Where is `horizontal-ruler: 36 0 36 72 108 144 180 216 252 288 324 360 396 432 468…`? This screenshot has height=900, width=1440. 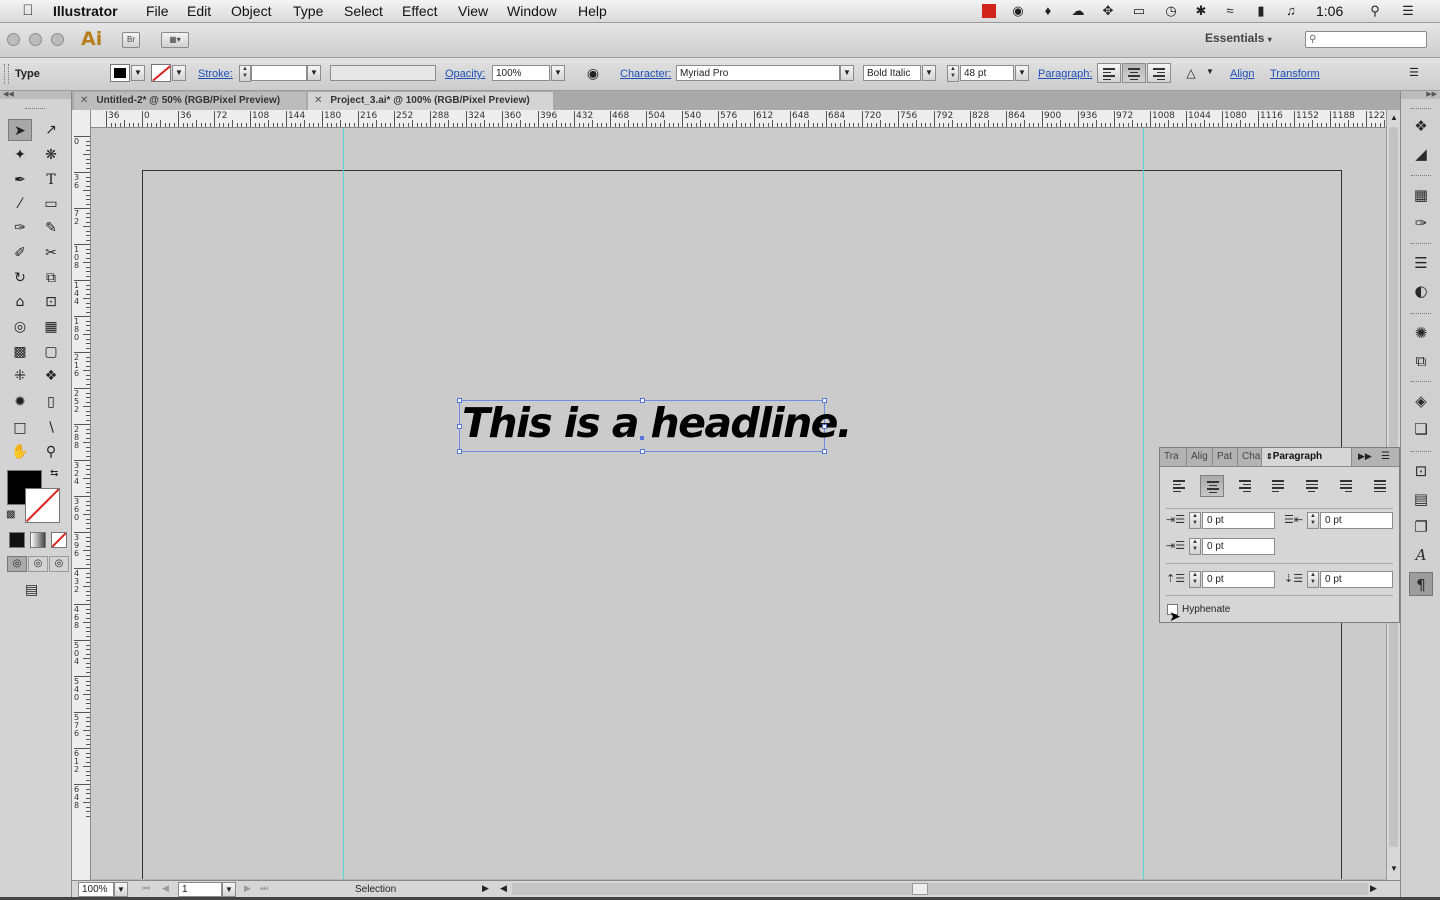
horizontal-ruler: 36 0 36 72 108 144 180 216 252 288 324 360 396 432 468… is located at coordinates (738, 119).